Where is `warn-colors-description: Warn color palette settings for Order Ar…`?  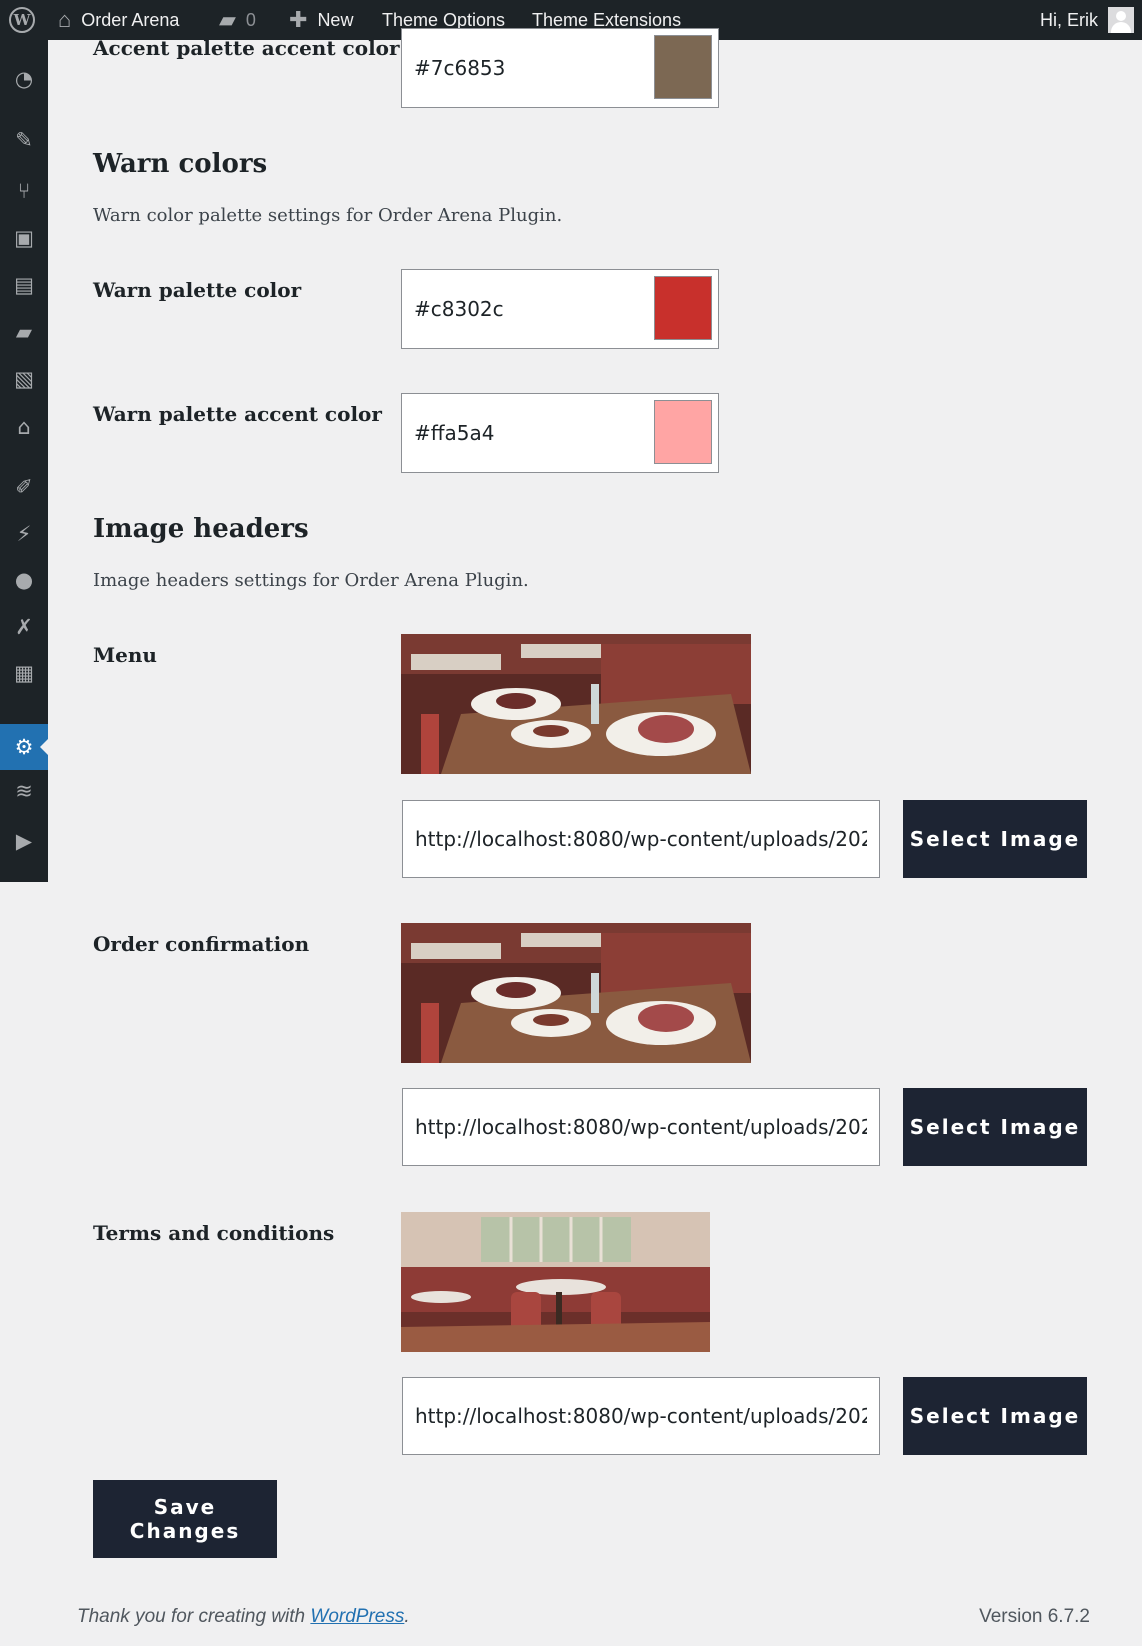
warn-colors-description: Warn color palette settings for Order Ar… is located at coordinates (328, 215).